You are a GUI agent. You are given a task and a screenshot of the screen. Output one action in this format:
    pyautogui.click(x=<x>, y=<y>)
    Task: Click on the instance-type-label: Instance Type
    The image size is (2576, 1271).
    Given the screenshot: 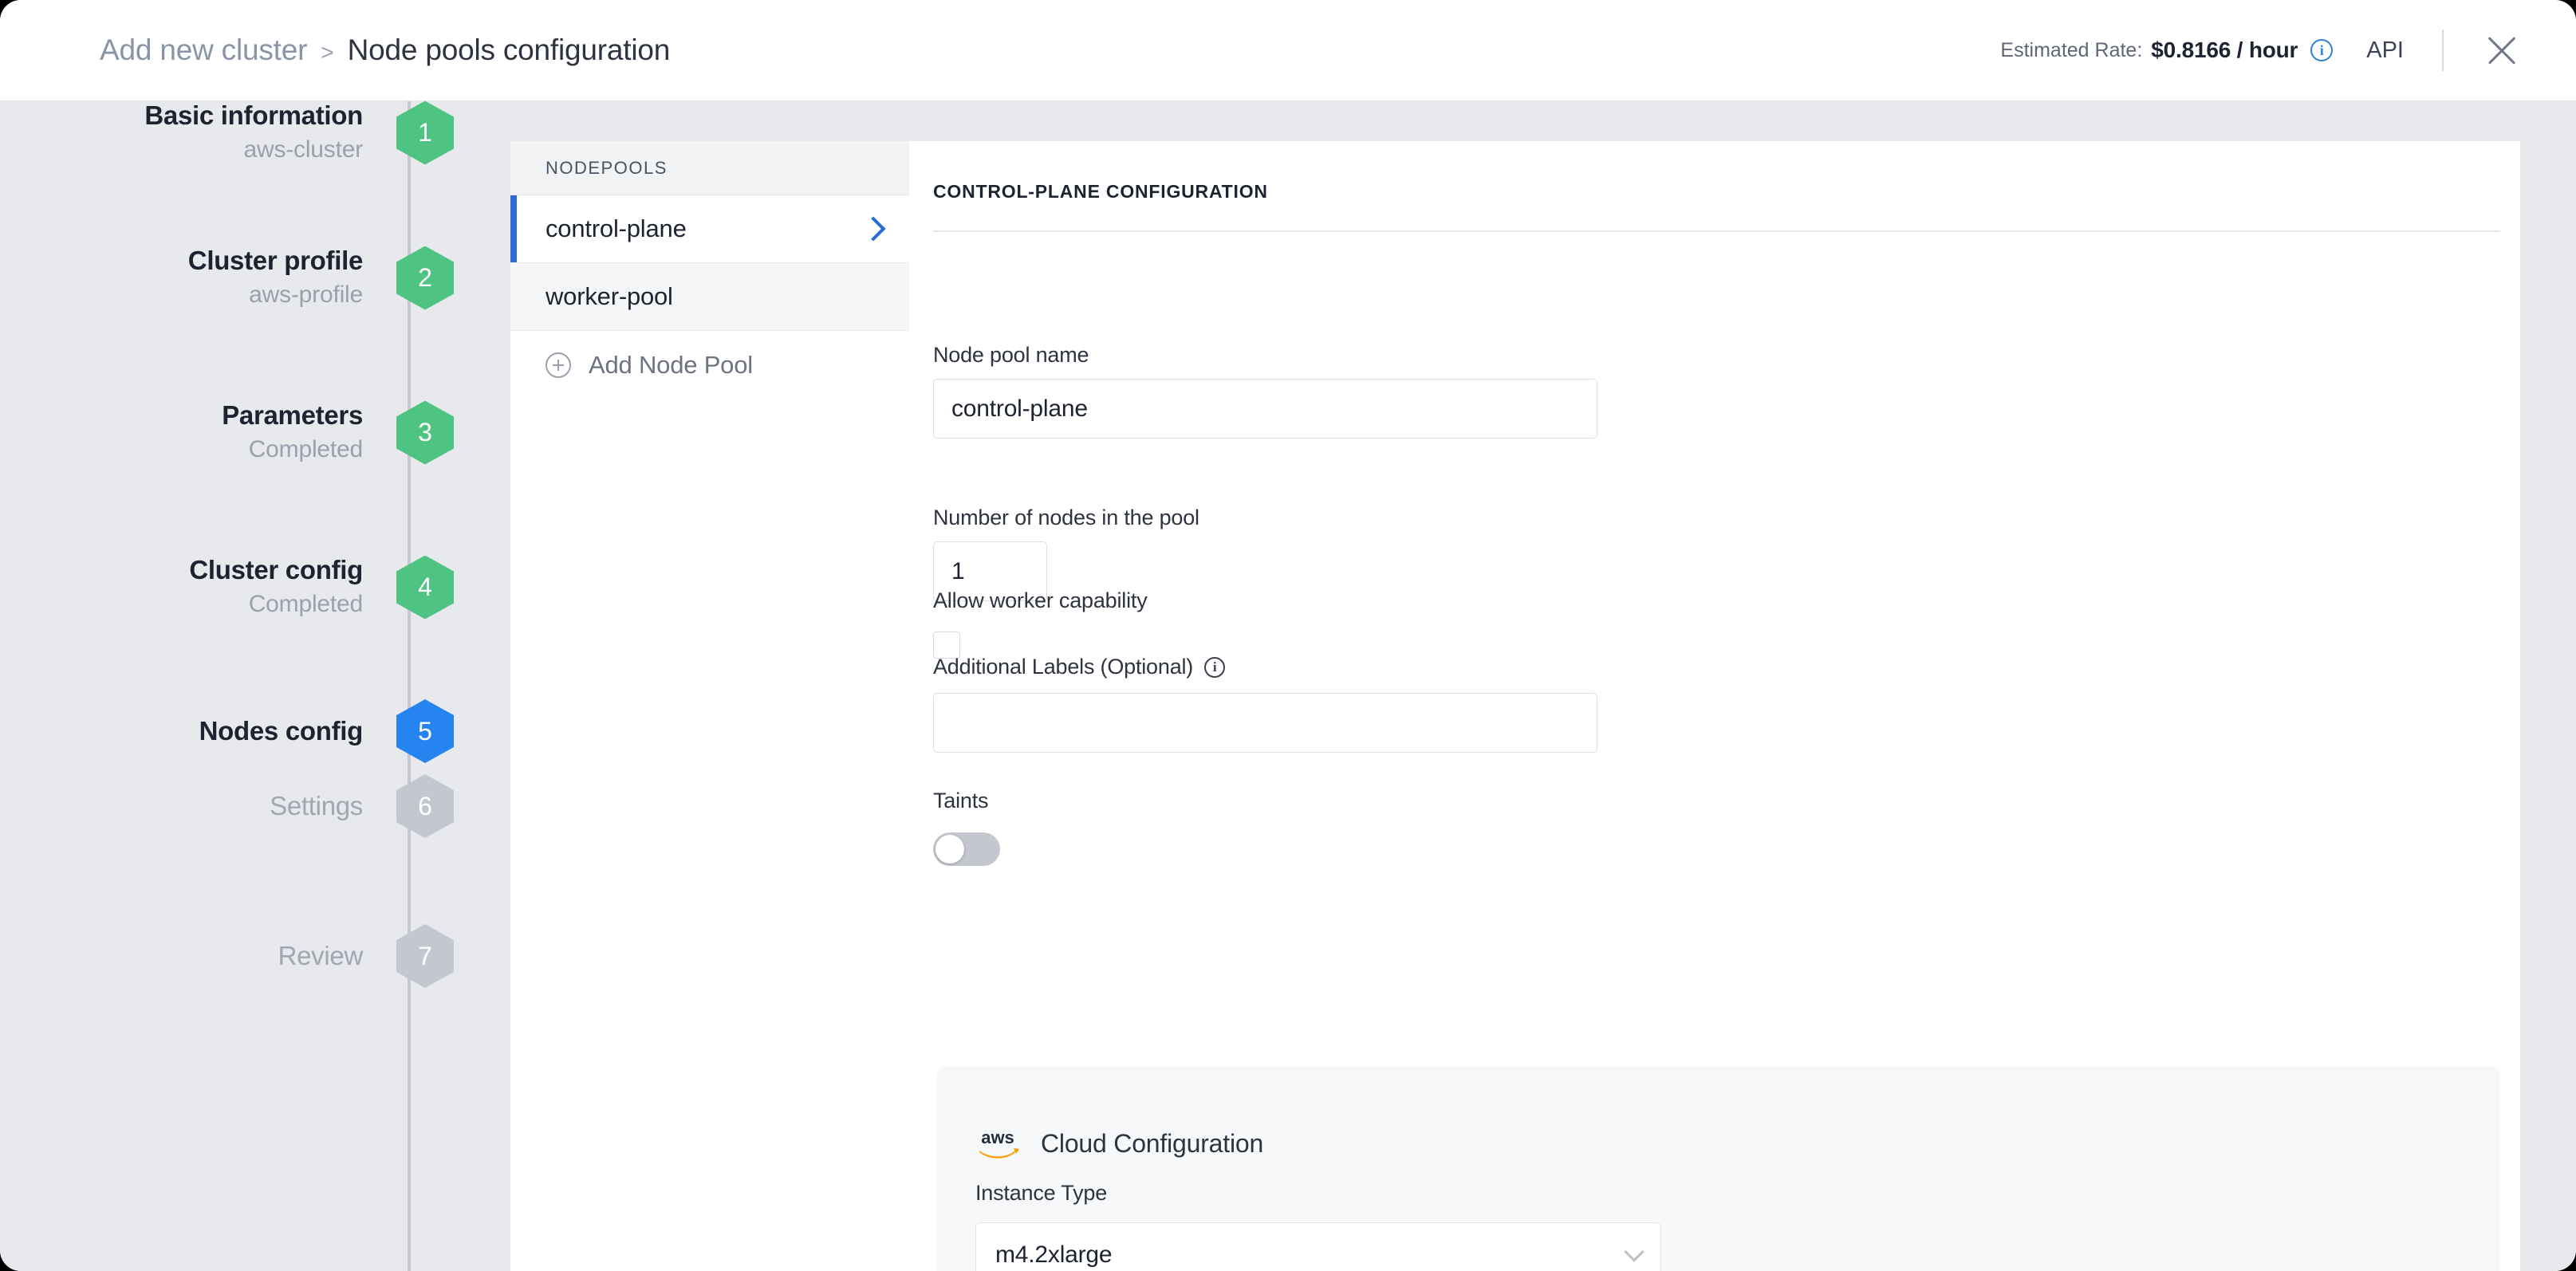 What is the action you would take?
    pyautogui.click(x=1041, y=1193)
    